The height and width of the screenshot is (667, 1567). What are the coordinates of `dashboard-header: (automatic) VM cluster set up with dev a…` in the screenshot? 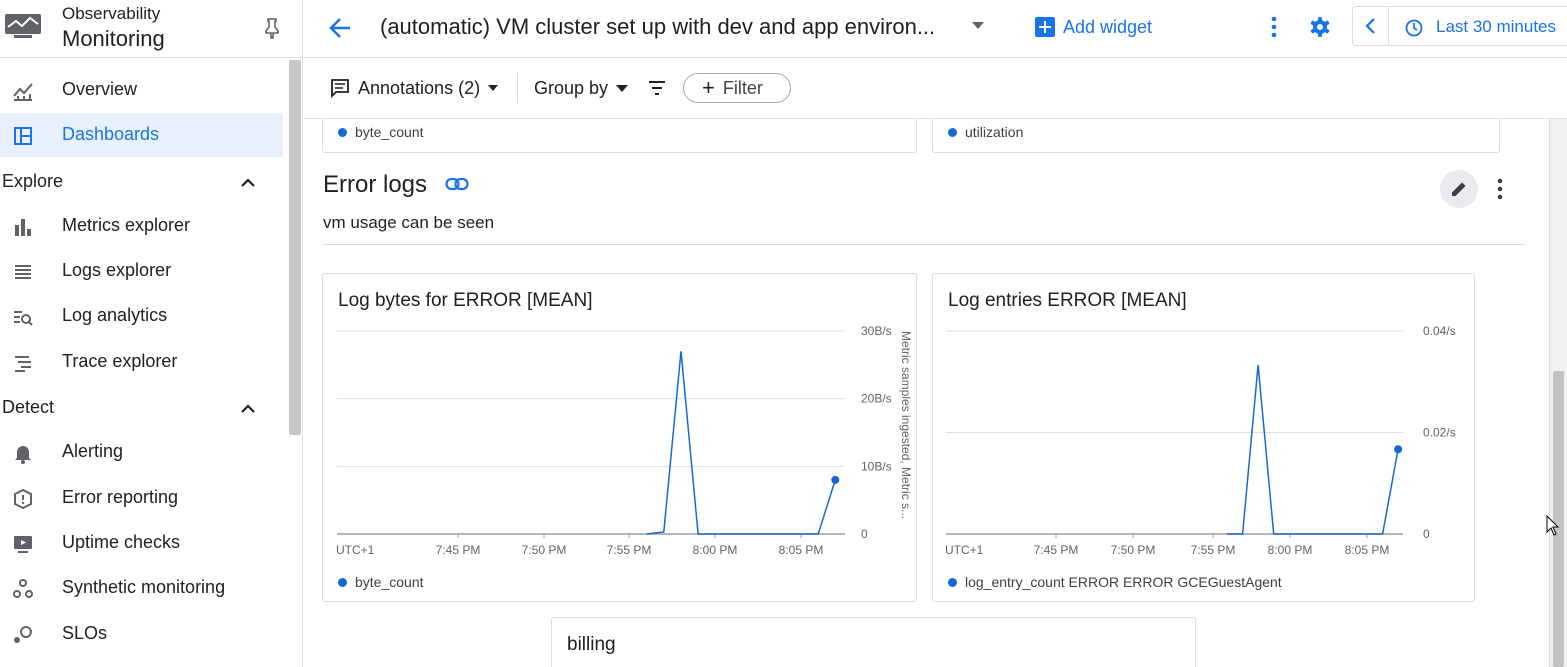 It's located at (935, 29).